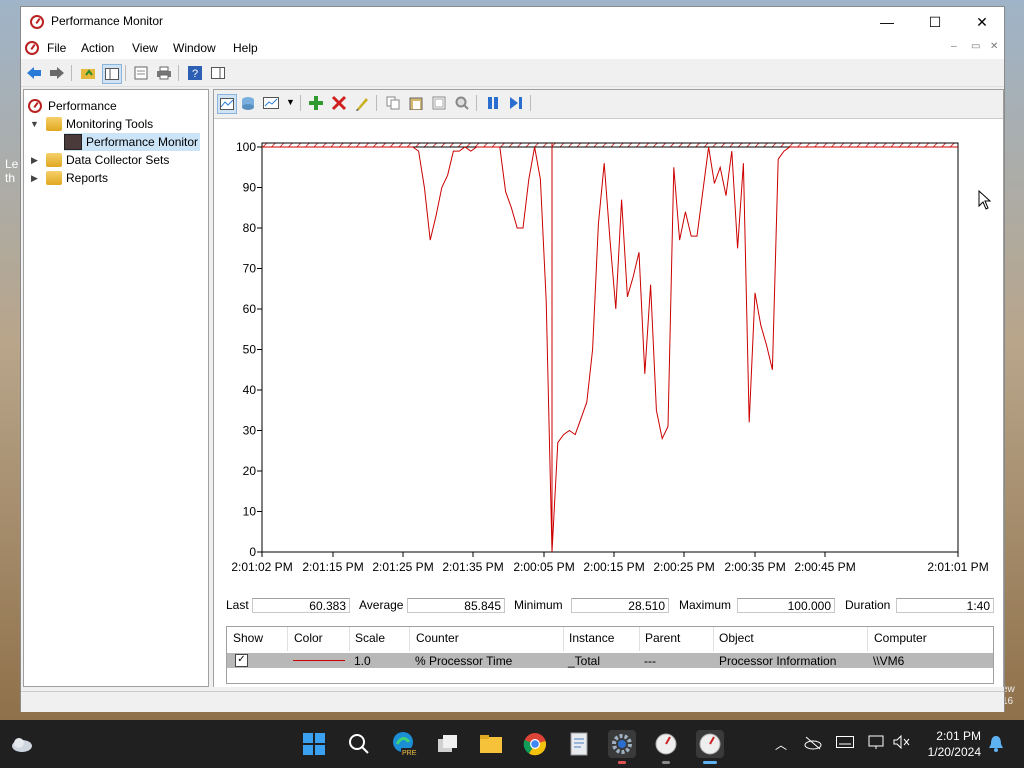 This screenshot has height=768, width=1024. What do you see at coordinates (77, 178) in the screenshot?
I see `tree-item-reports: Reports` at bounding box center [77, 178].